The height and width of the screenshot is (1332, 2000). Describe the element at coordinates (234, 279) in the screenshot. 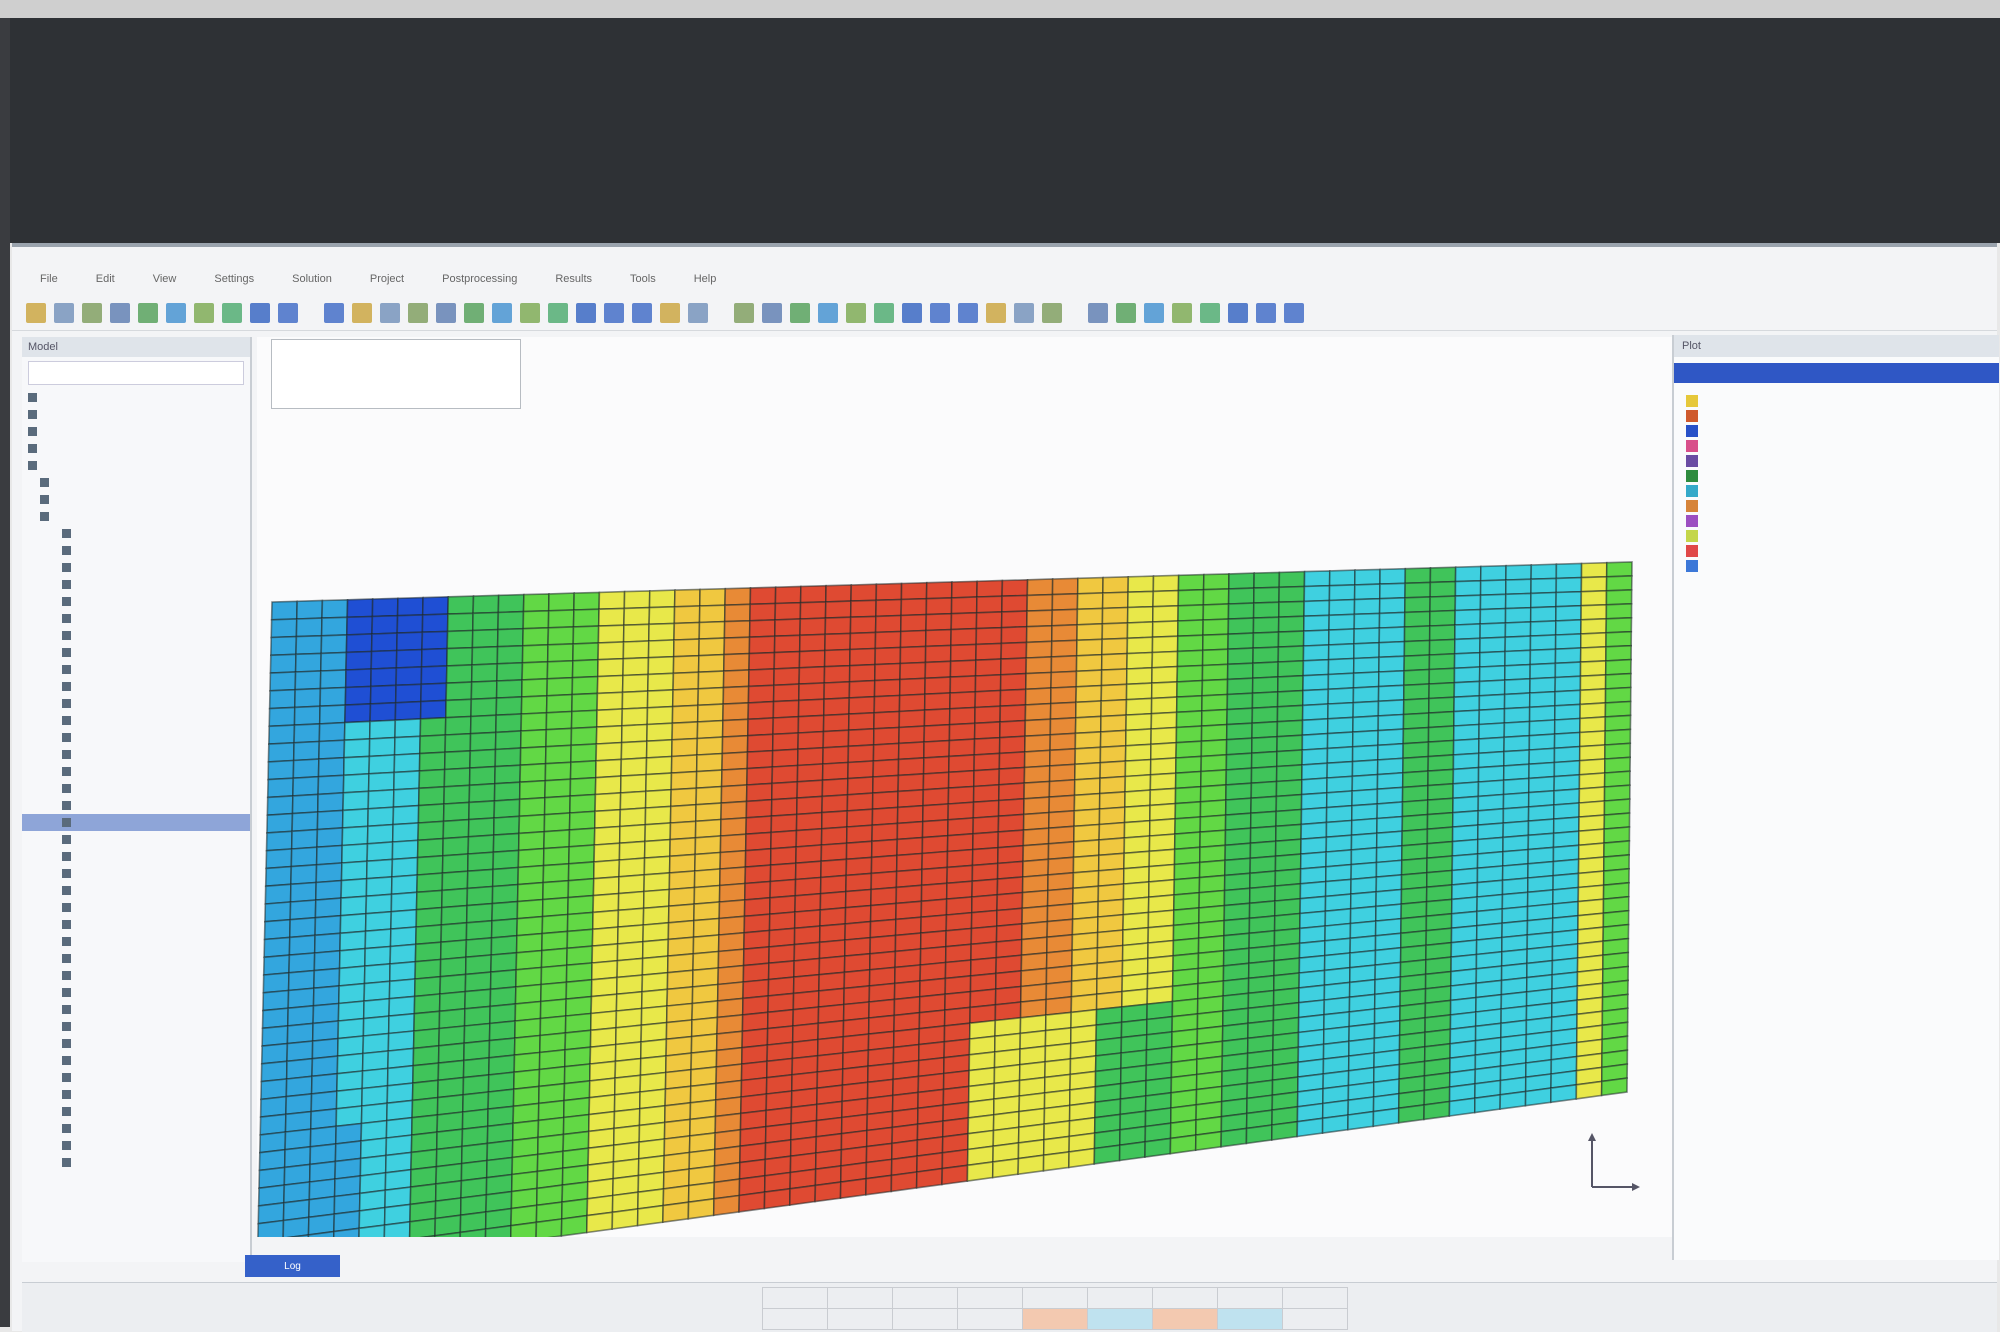

I see `menu-item: Settings` at that location.